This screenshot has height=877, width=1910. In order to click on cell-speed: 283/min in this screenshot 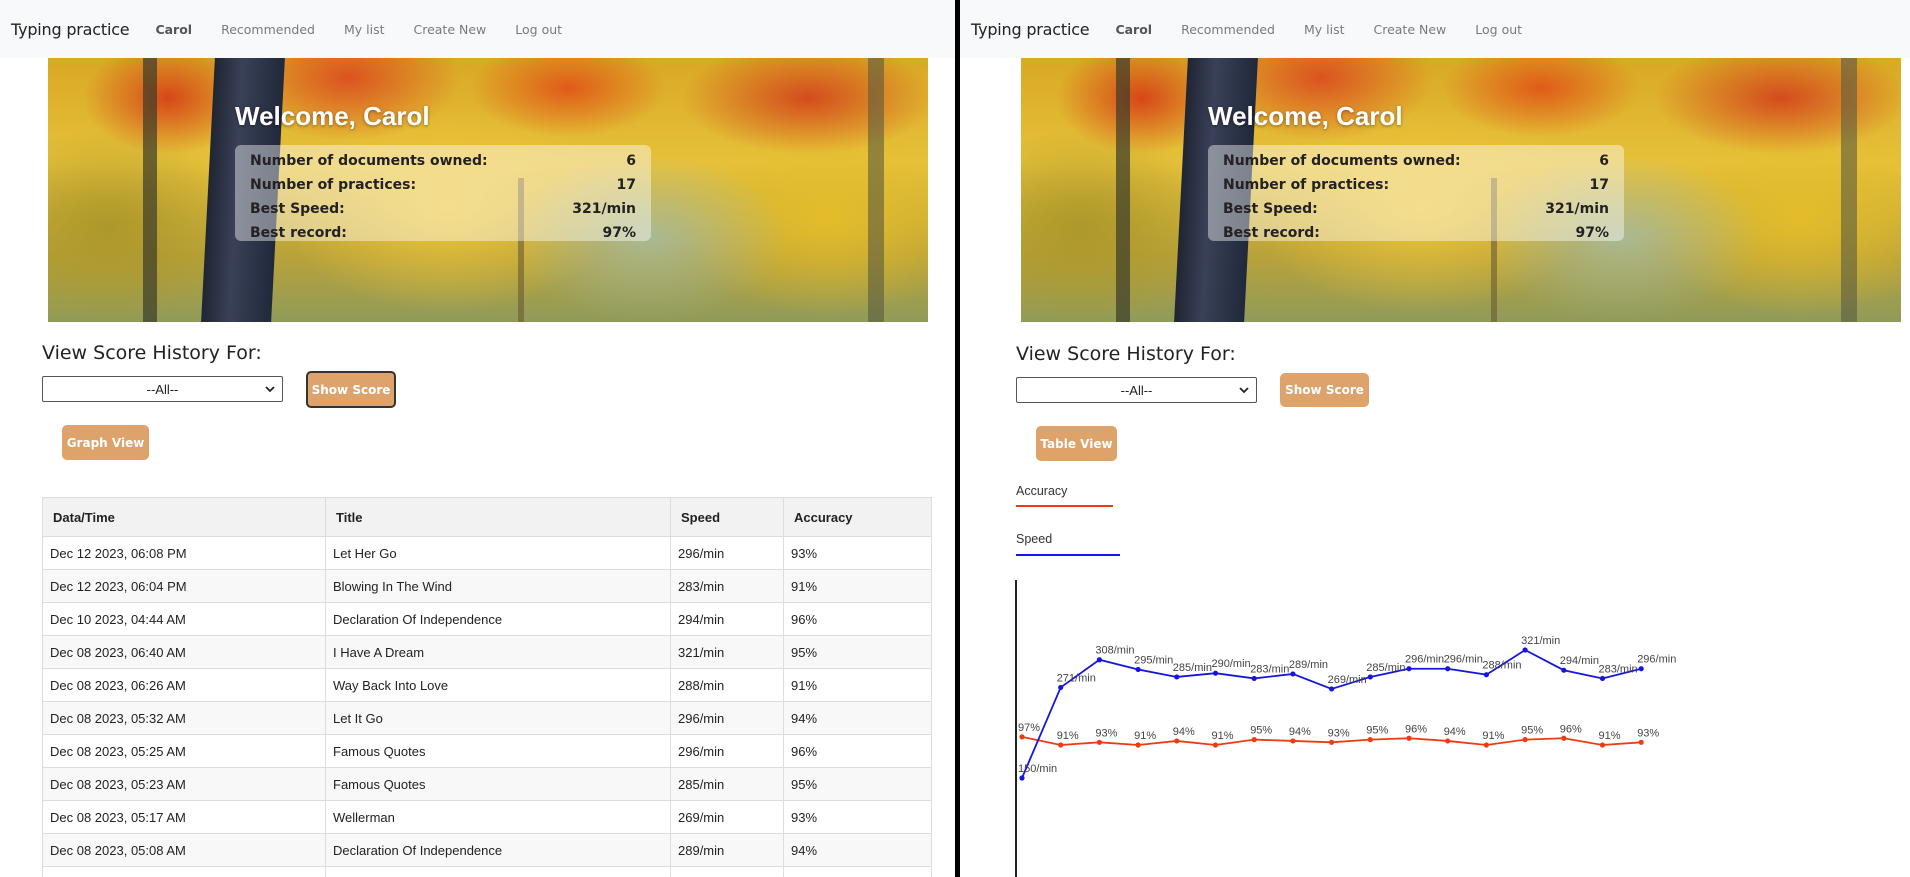, I will do `click(727, 586)`.